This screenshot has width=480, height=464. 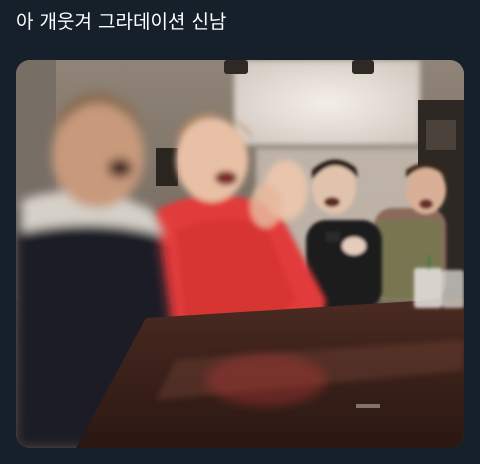 What do you see at coordinates (368, 406) in the screenshot?
I see `table-item` at bounding box center [368, 406].